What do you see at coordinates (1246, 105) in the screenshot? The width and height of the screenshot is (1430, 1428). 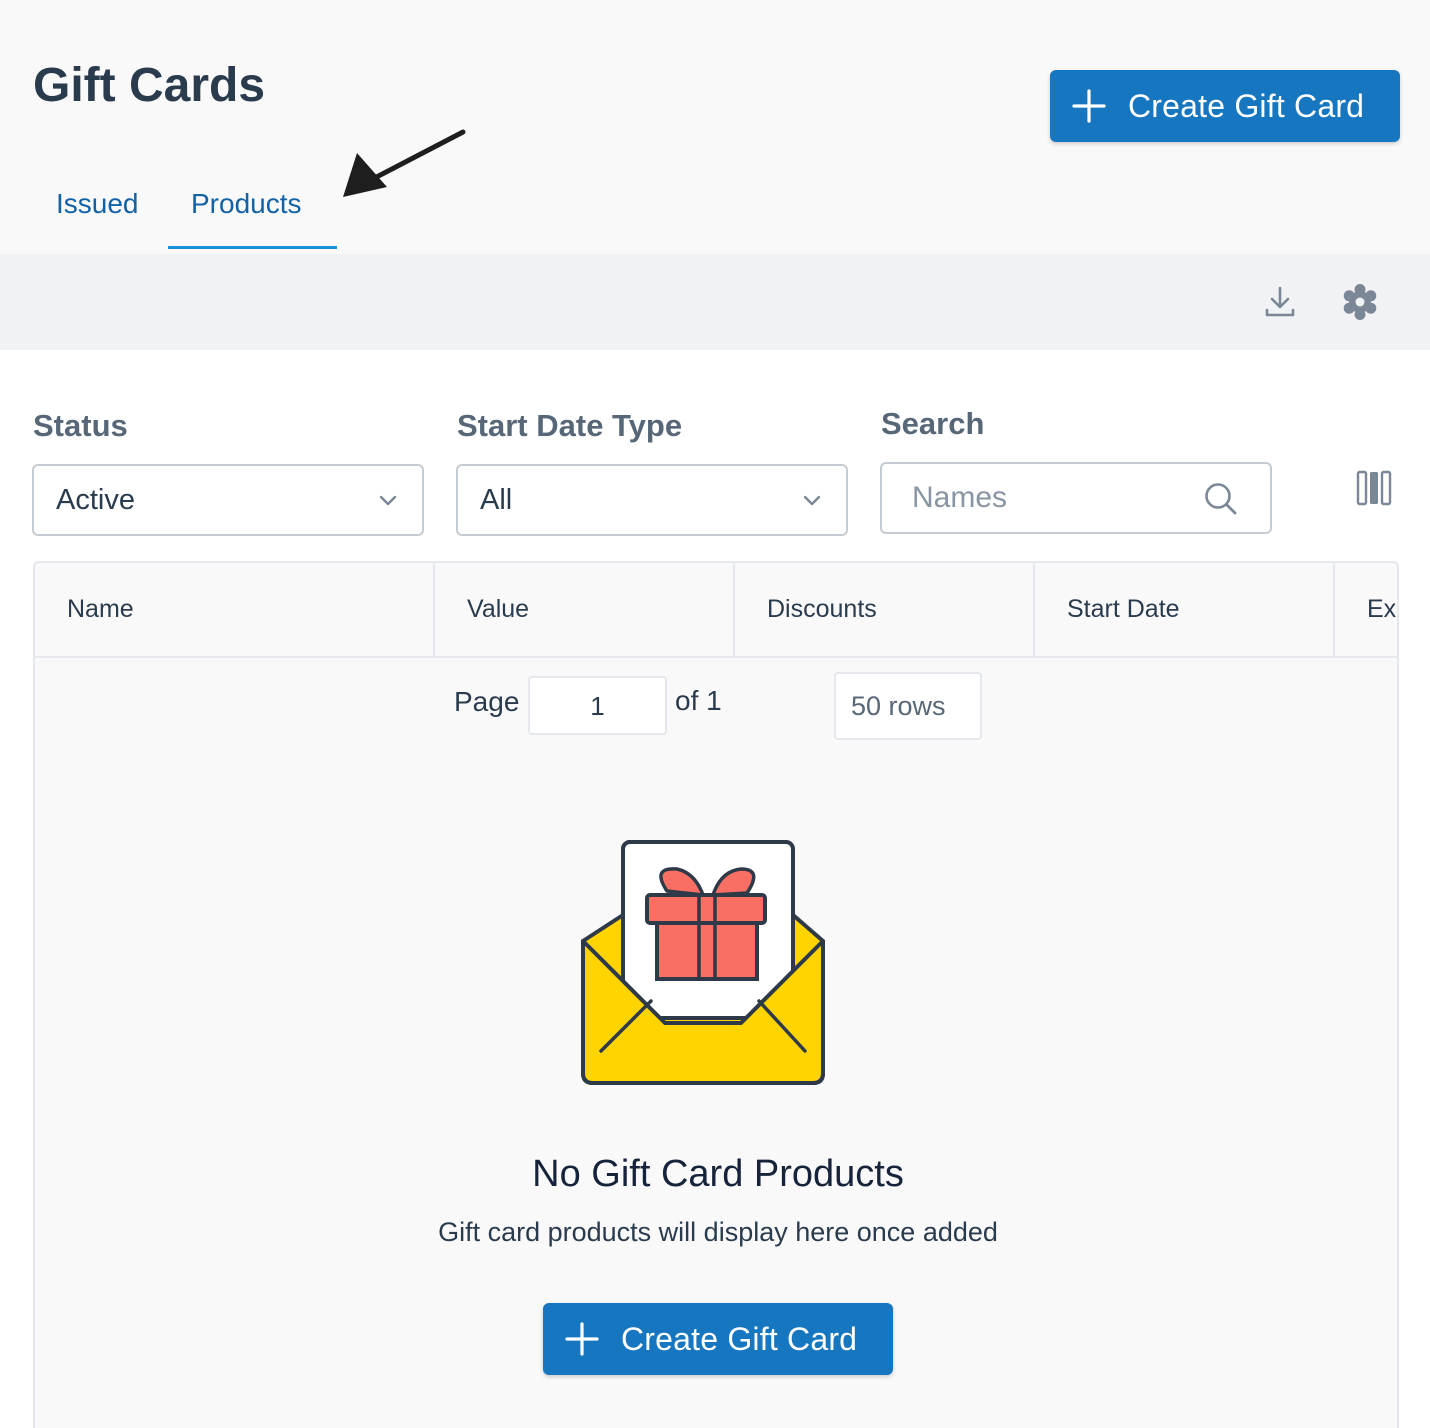 I see `create-gift-card-label: Create Gift Card` at bounding box center [1246, 105].